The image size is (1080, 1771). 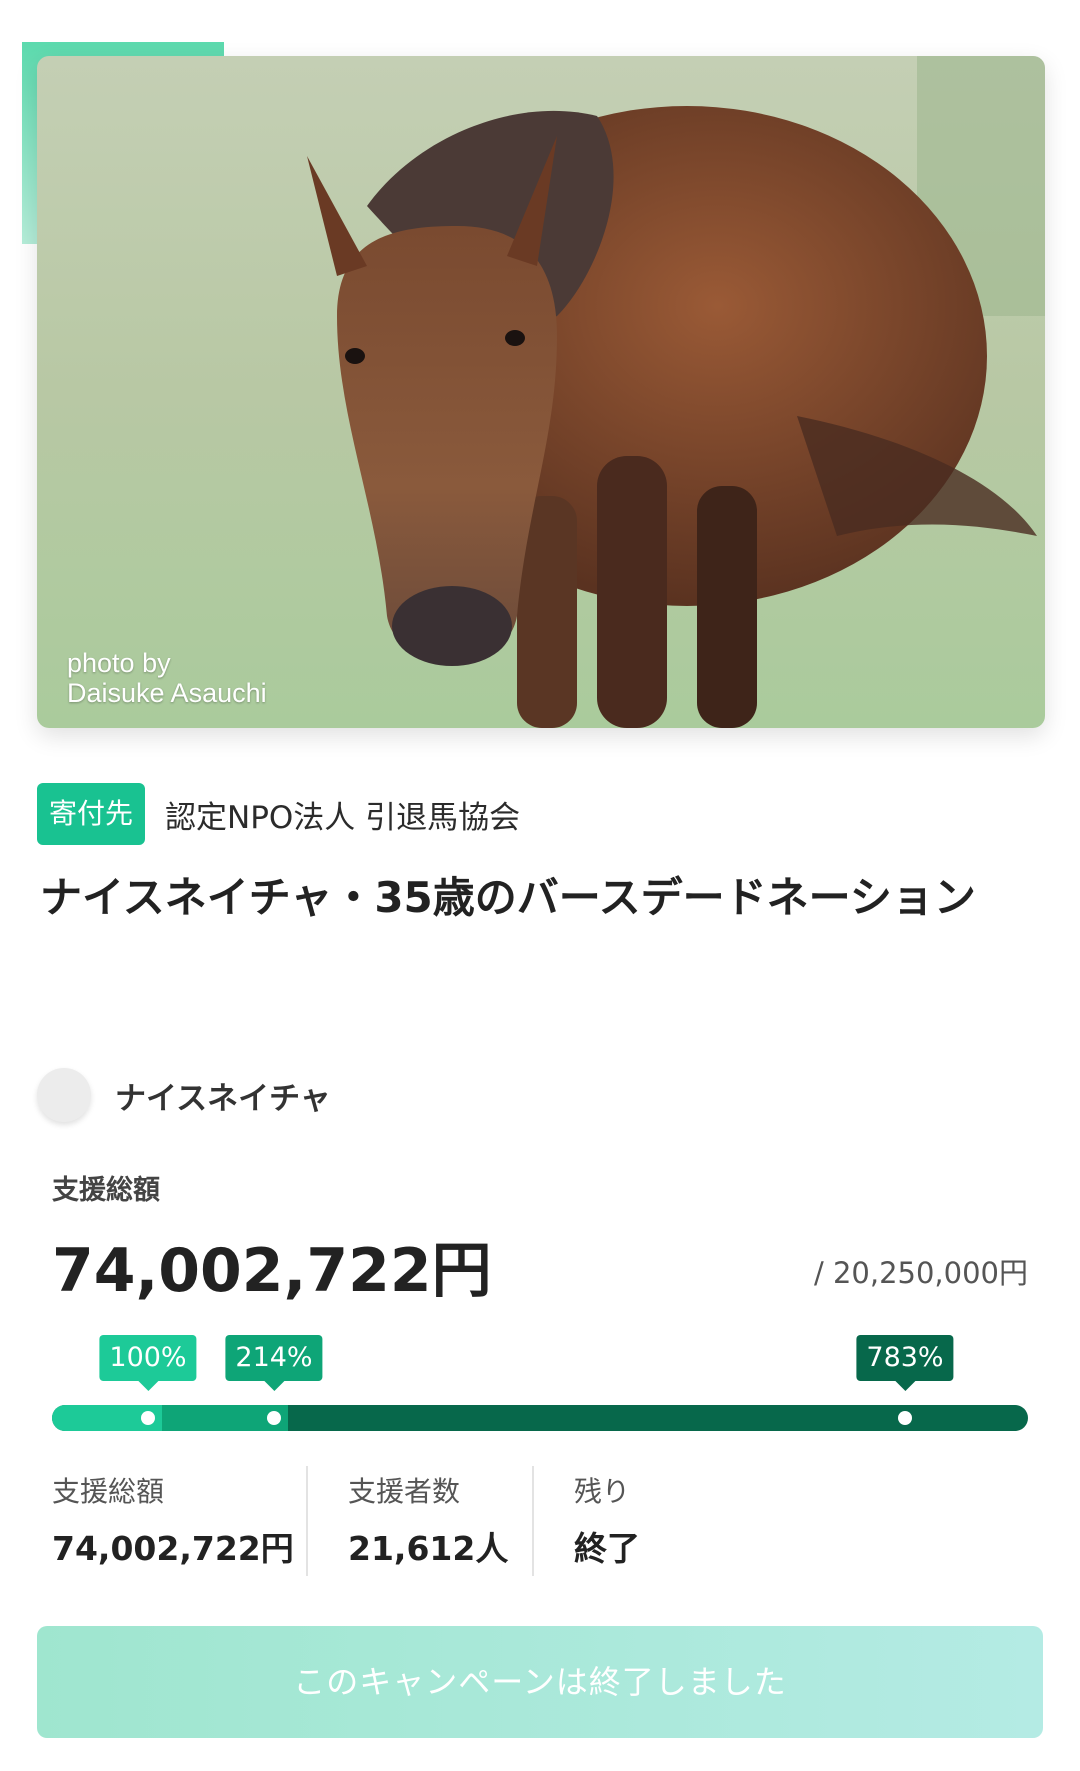 What do you see at coordinates (106, 1190) in the screenshot?
I see `total-label: 支援総額` at bounding box center [106, 1190].